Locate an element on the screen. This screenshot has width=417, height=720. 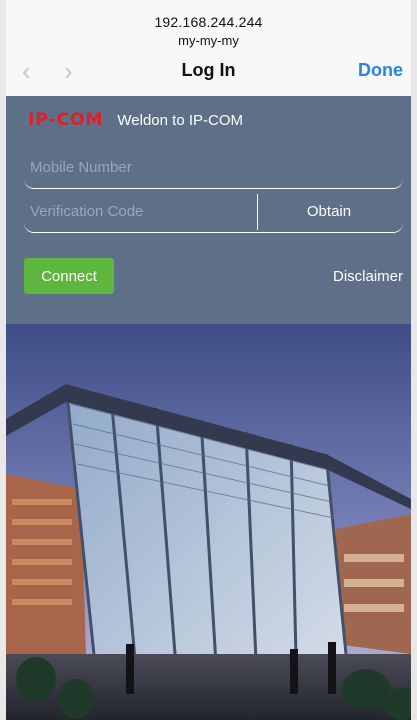
url-text: 192.168.244.244 is located at coordinates (208, 22).